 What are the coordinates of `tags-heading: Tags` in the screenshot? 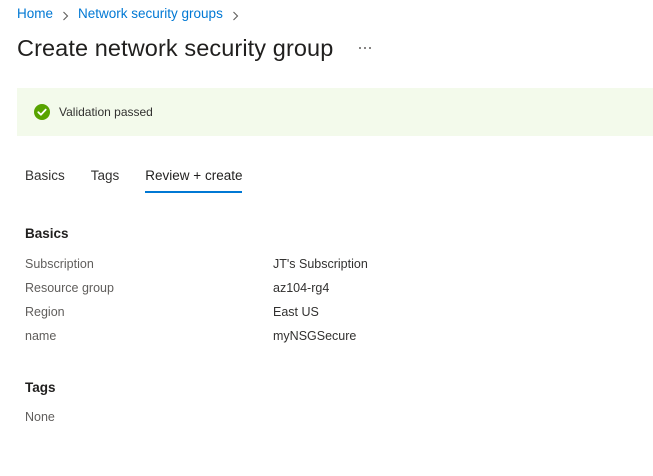 It's located at (40, 387).